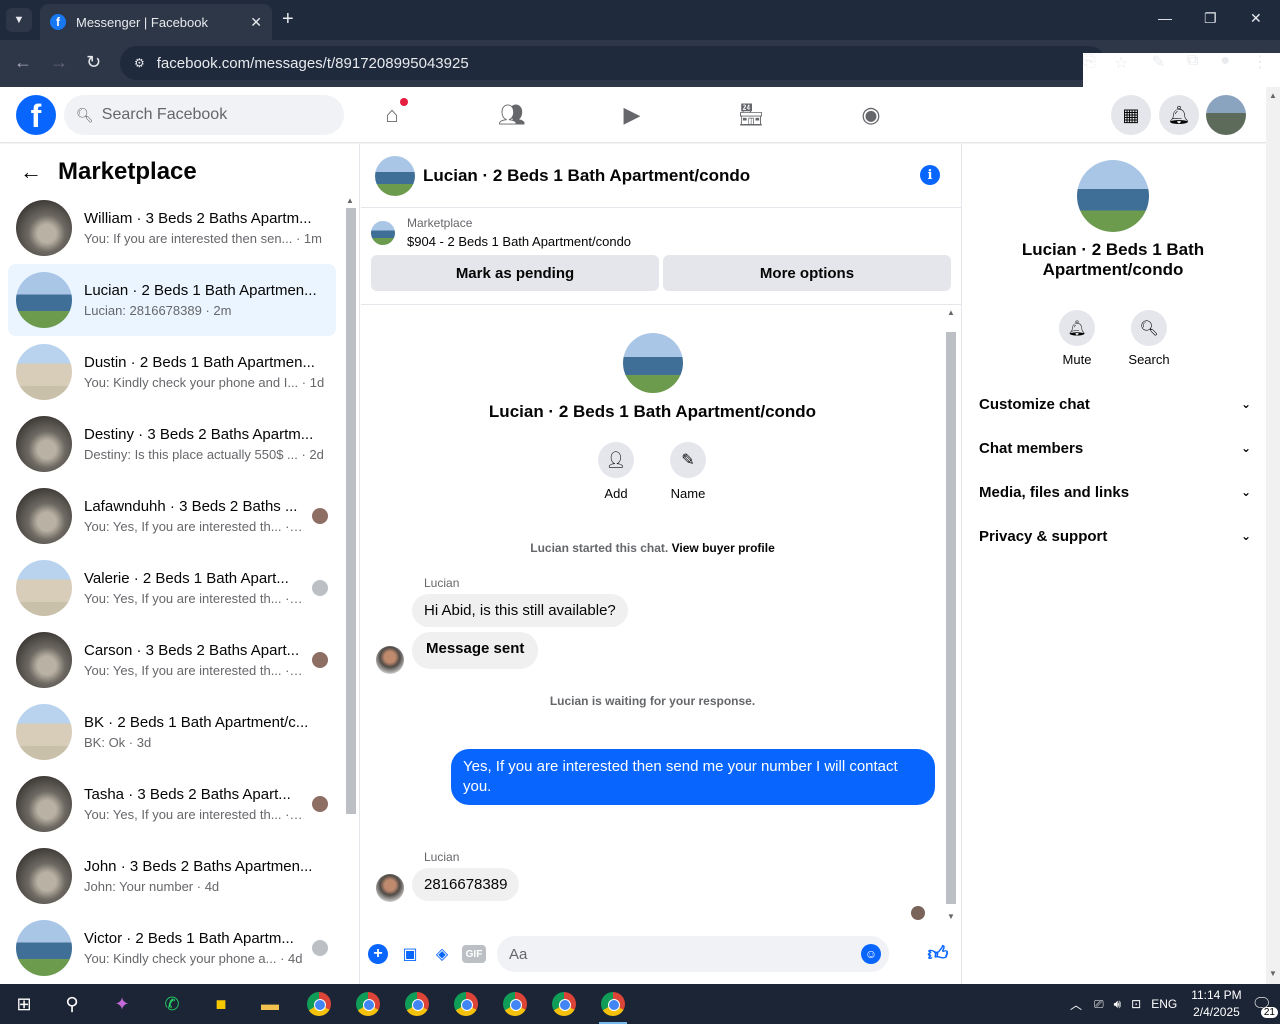  What do you see at coordinates (410, 954) in the screenshot?
I see `photo-icon: ▣` at bounding box center [410, 954].